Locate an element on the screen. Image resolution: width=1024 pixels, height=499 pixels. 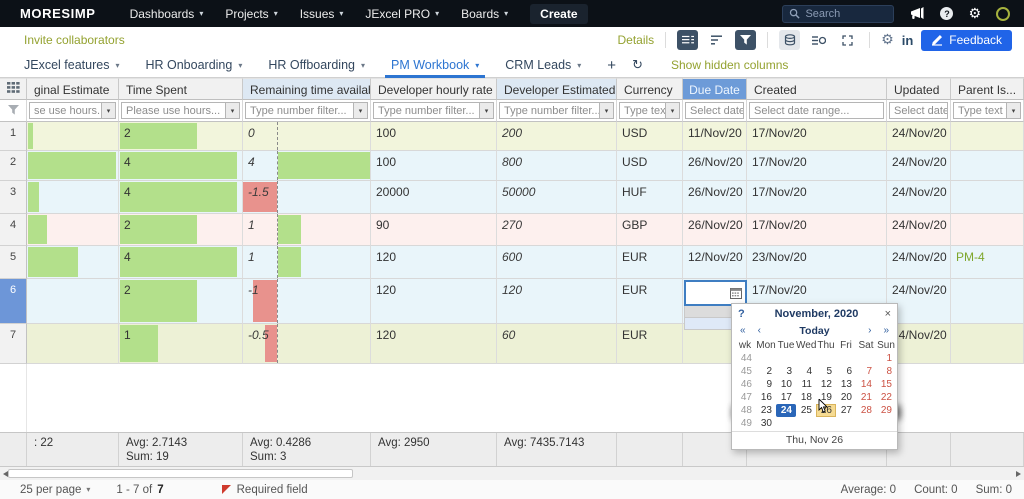
cell-dev-estimated: 120 is located at coordinates (557, 301).